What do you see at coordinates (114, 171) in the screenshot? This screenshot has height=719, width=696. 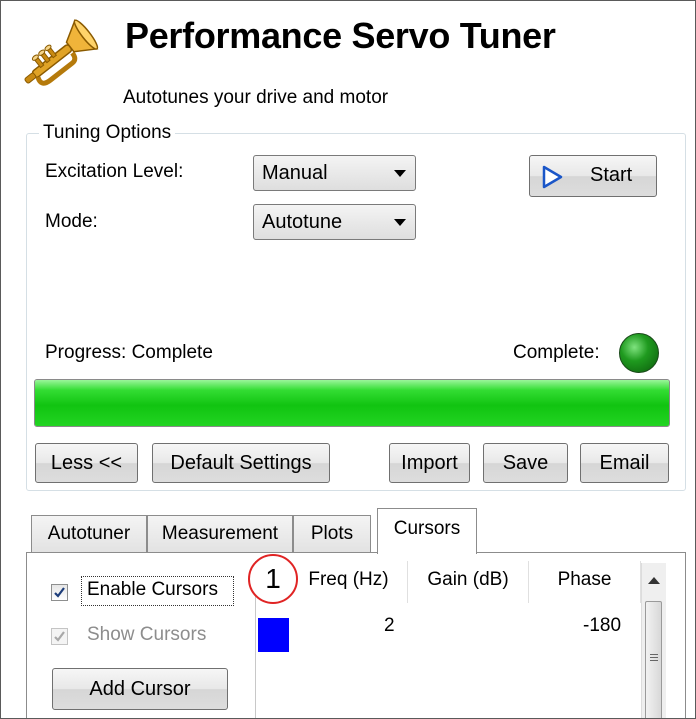 I see `excitation-level-label: Excitation Level:` at bounding box center [114, 171].